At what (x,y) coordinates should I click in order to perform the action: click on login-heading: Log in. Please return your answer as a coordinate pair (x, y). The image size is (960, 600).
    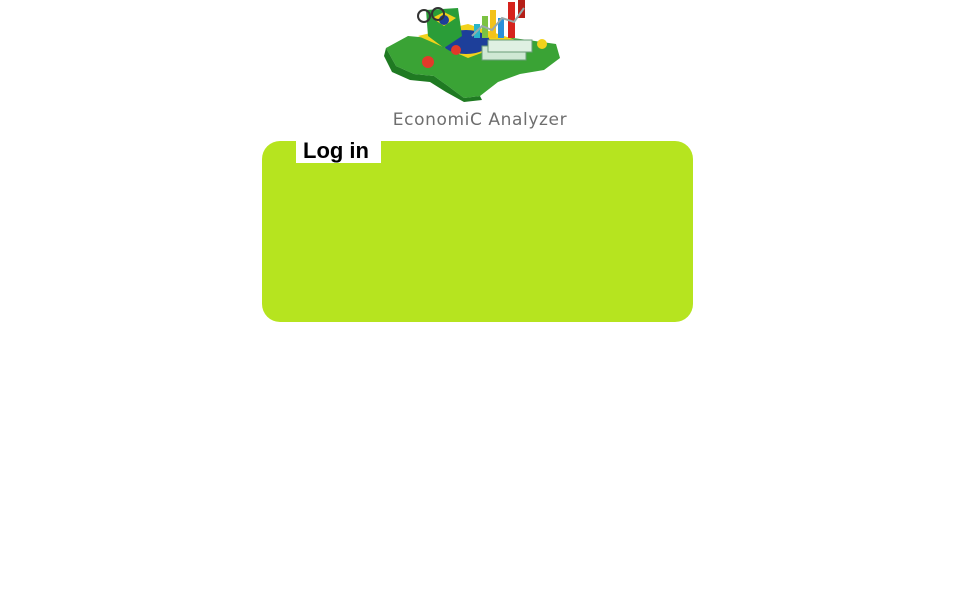
    Looking at the image, I should click on (338, 150).